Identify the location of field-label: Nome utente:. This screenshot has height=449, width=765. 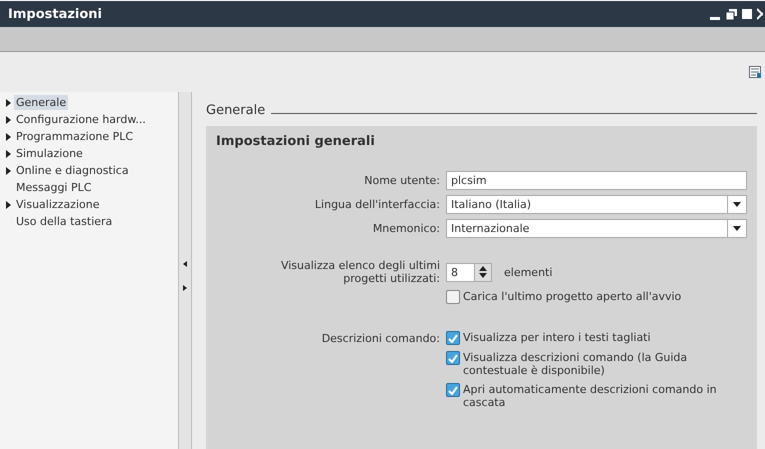
(401, 180).